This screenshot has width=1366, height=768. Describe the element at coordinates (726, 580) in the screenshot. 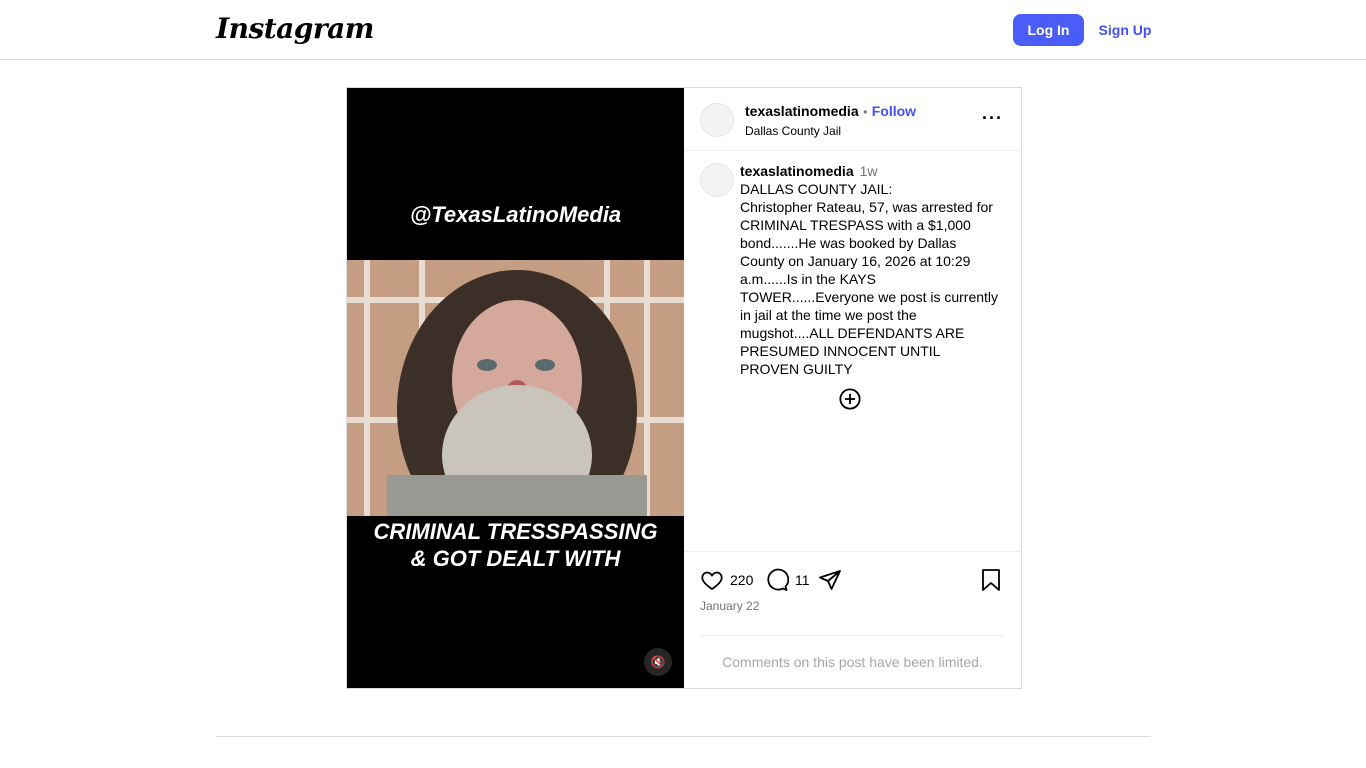

I see `like-action: 220` at that location.